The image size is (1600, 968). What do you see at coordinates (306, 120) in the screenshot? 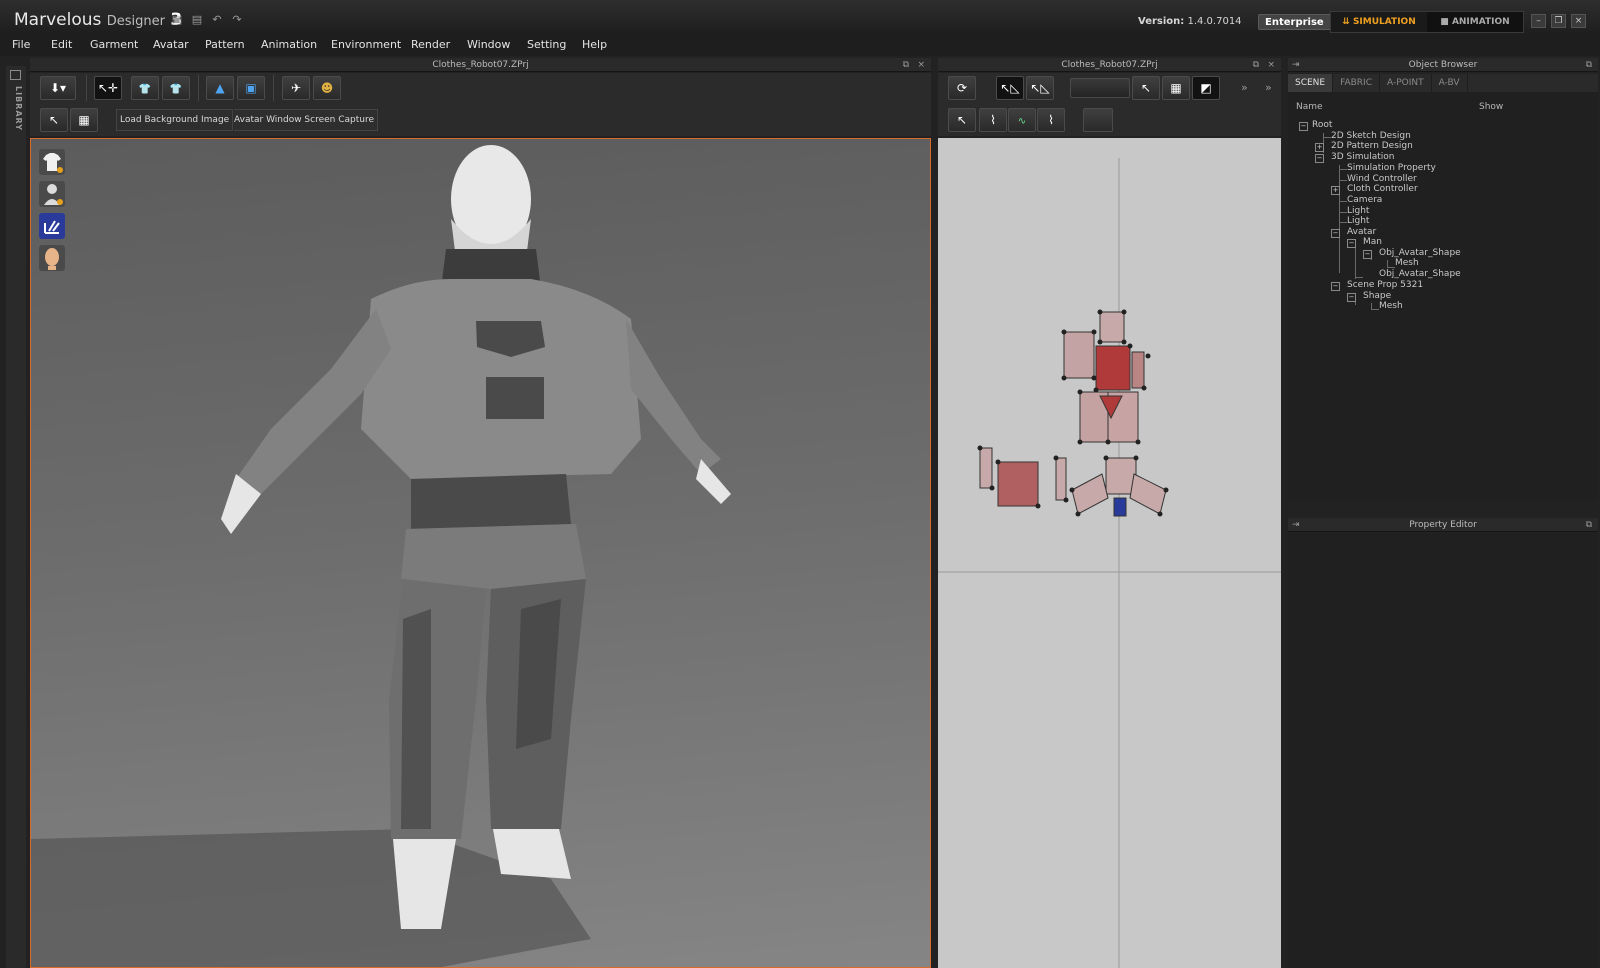
I see `avatar-window-screen-capture-button: Avatar Window Screen Capture` at bounding box center [306, 120].